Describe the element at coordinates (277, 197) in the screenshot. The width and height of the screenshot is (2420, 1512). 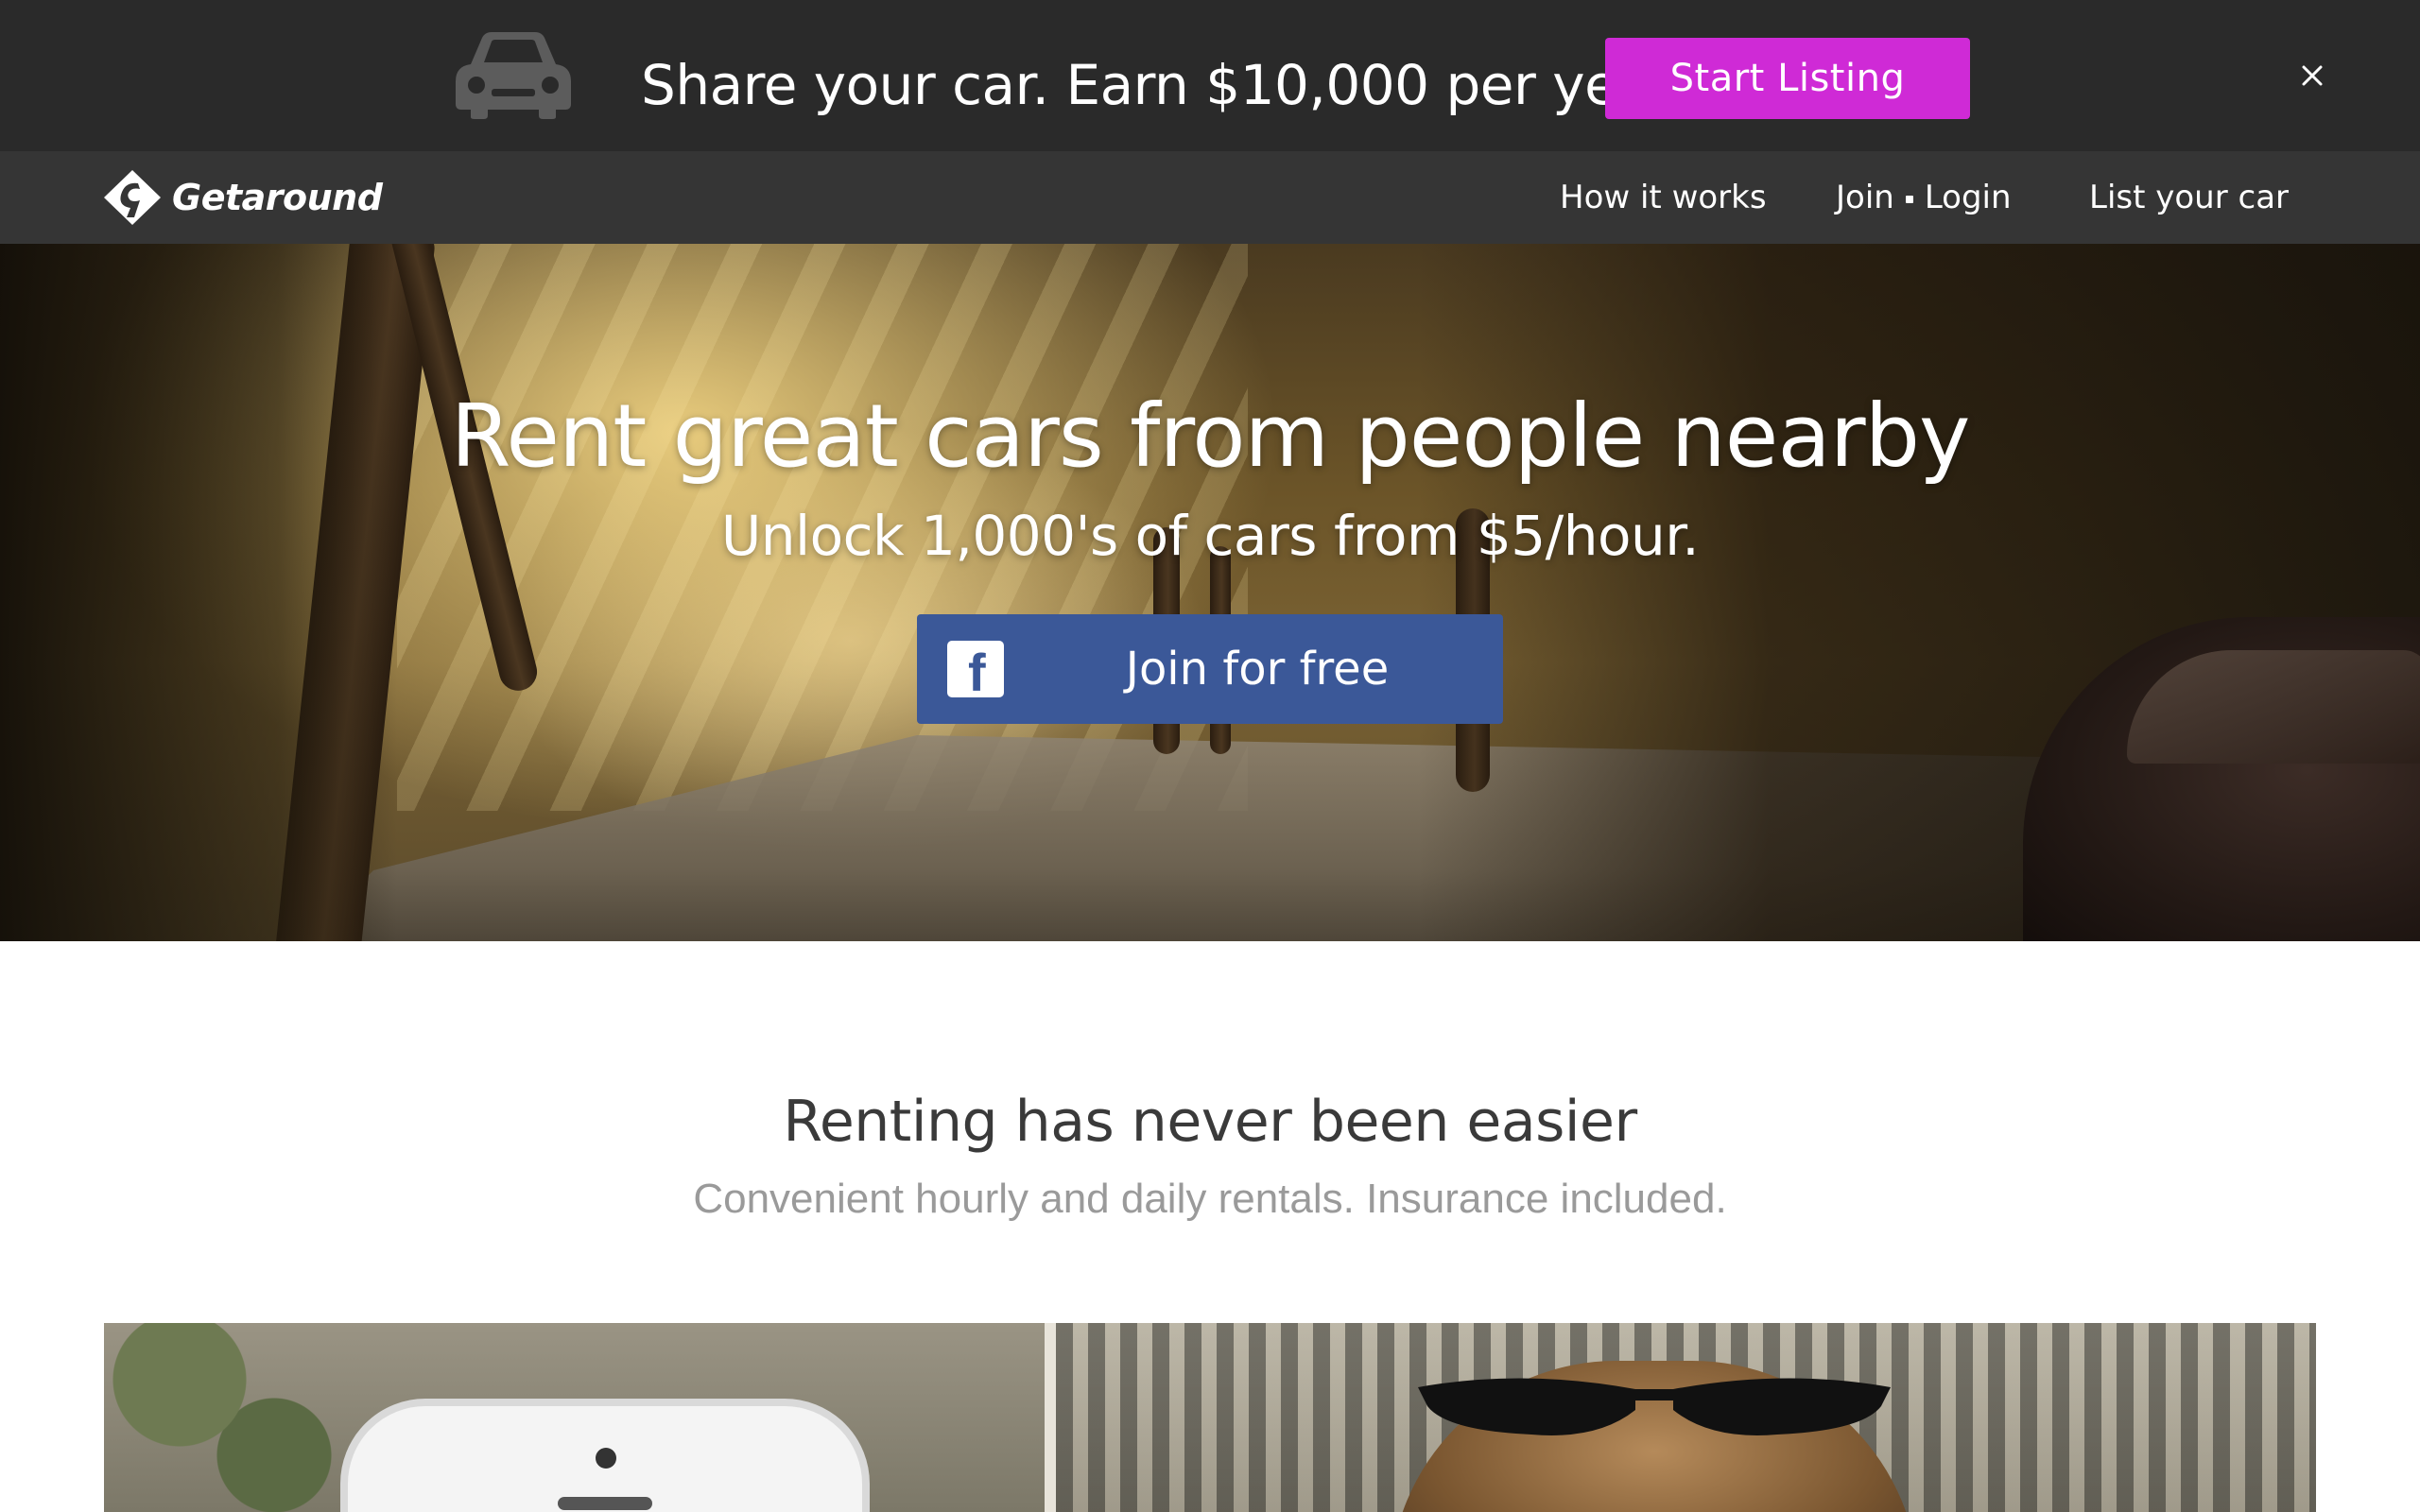
I see `logo-text: Getaround` at that location.